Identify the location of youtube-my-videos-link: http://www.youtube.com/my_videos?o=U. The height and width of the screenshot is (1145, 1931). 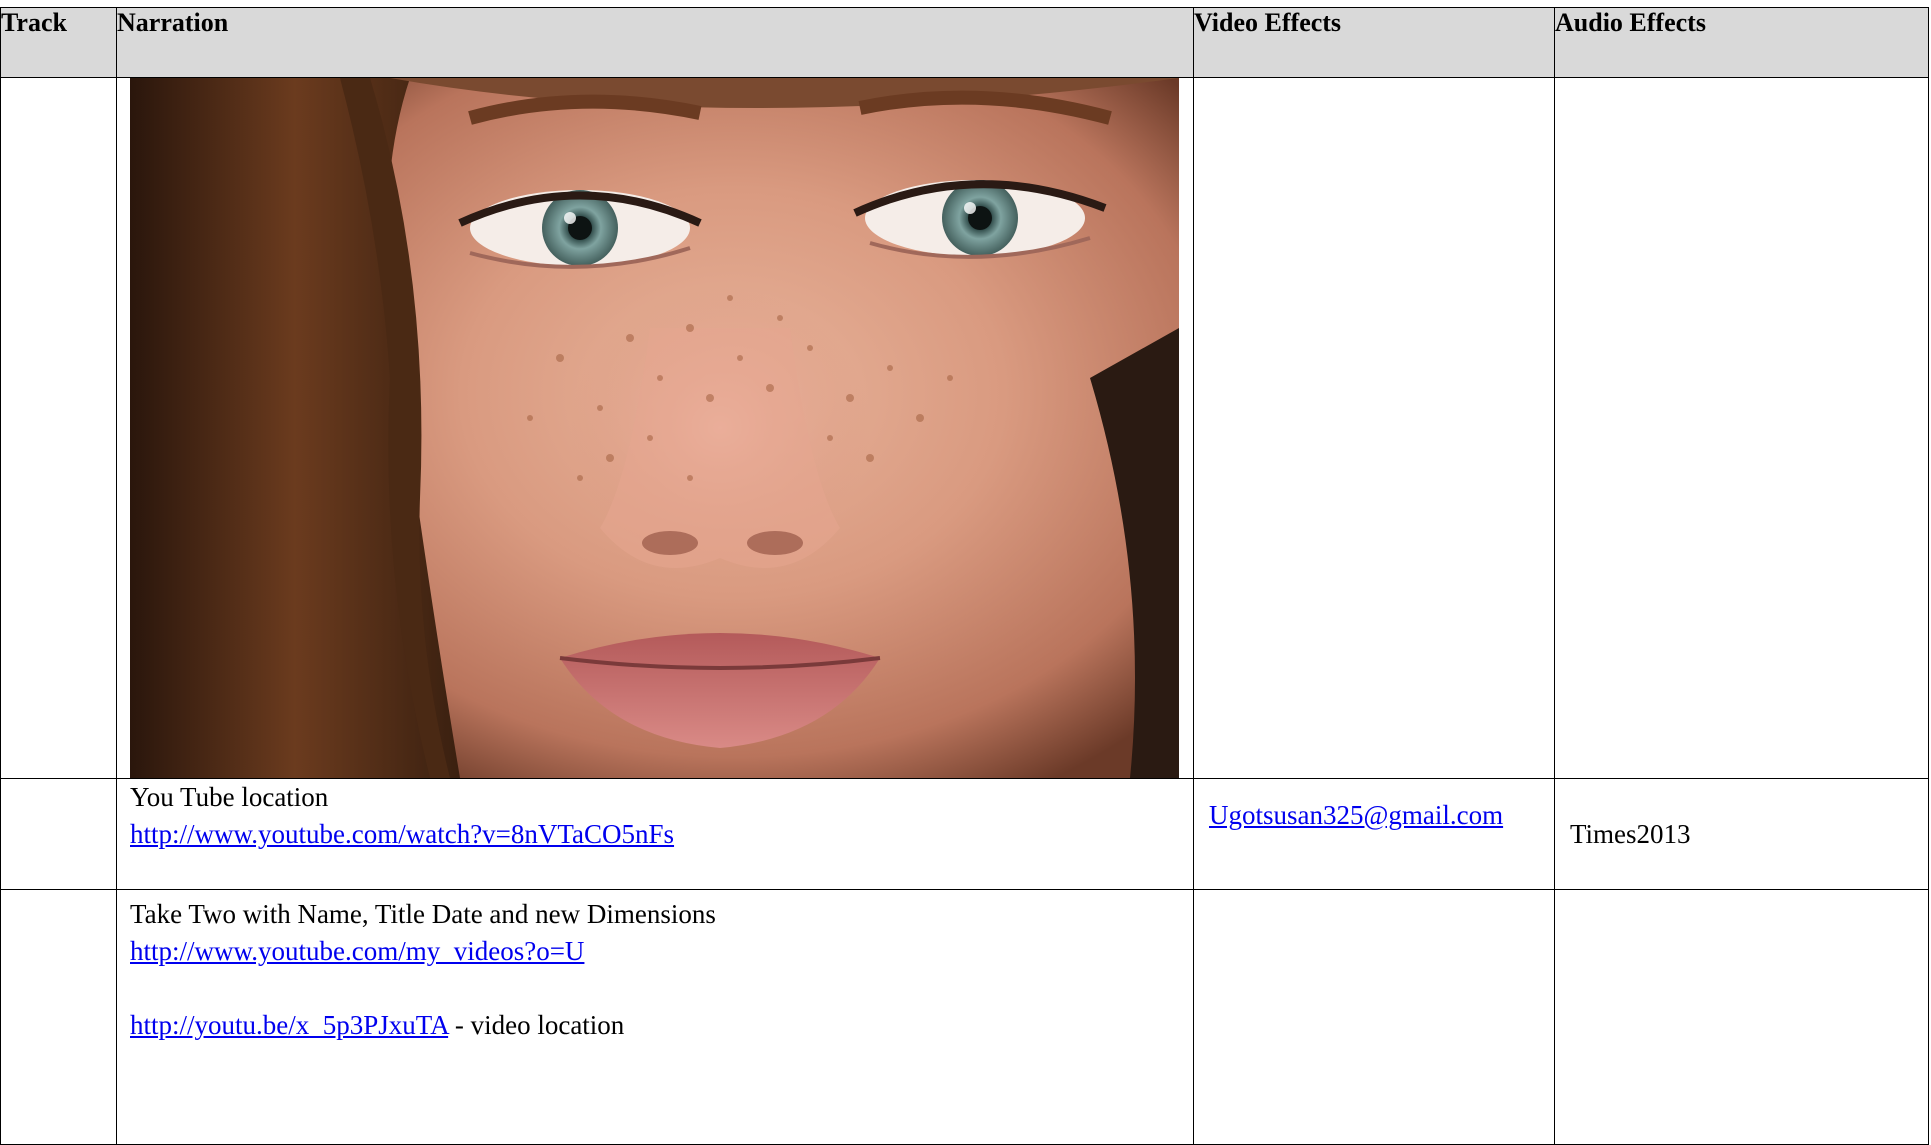
(357, 951).